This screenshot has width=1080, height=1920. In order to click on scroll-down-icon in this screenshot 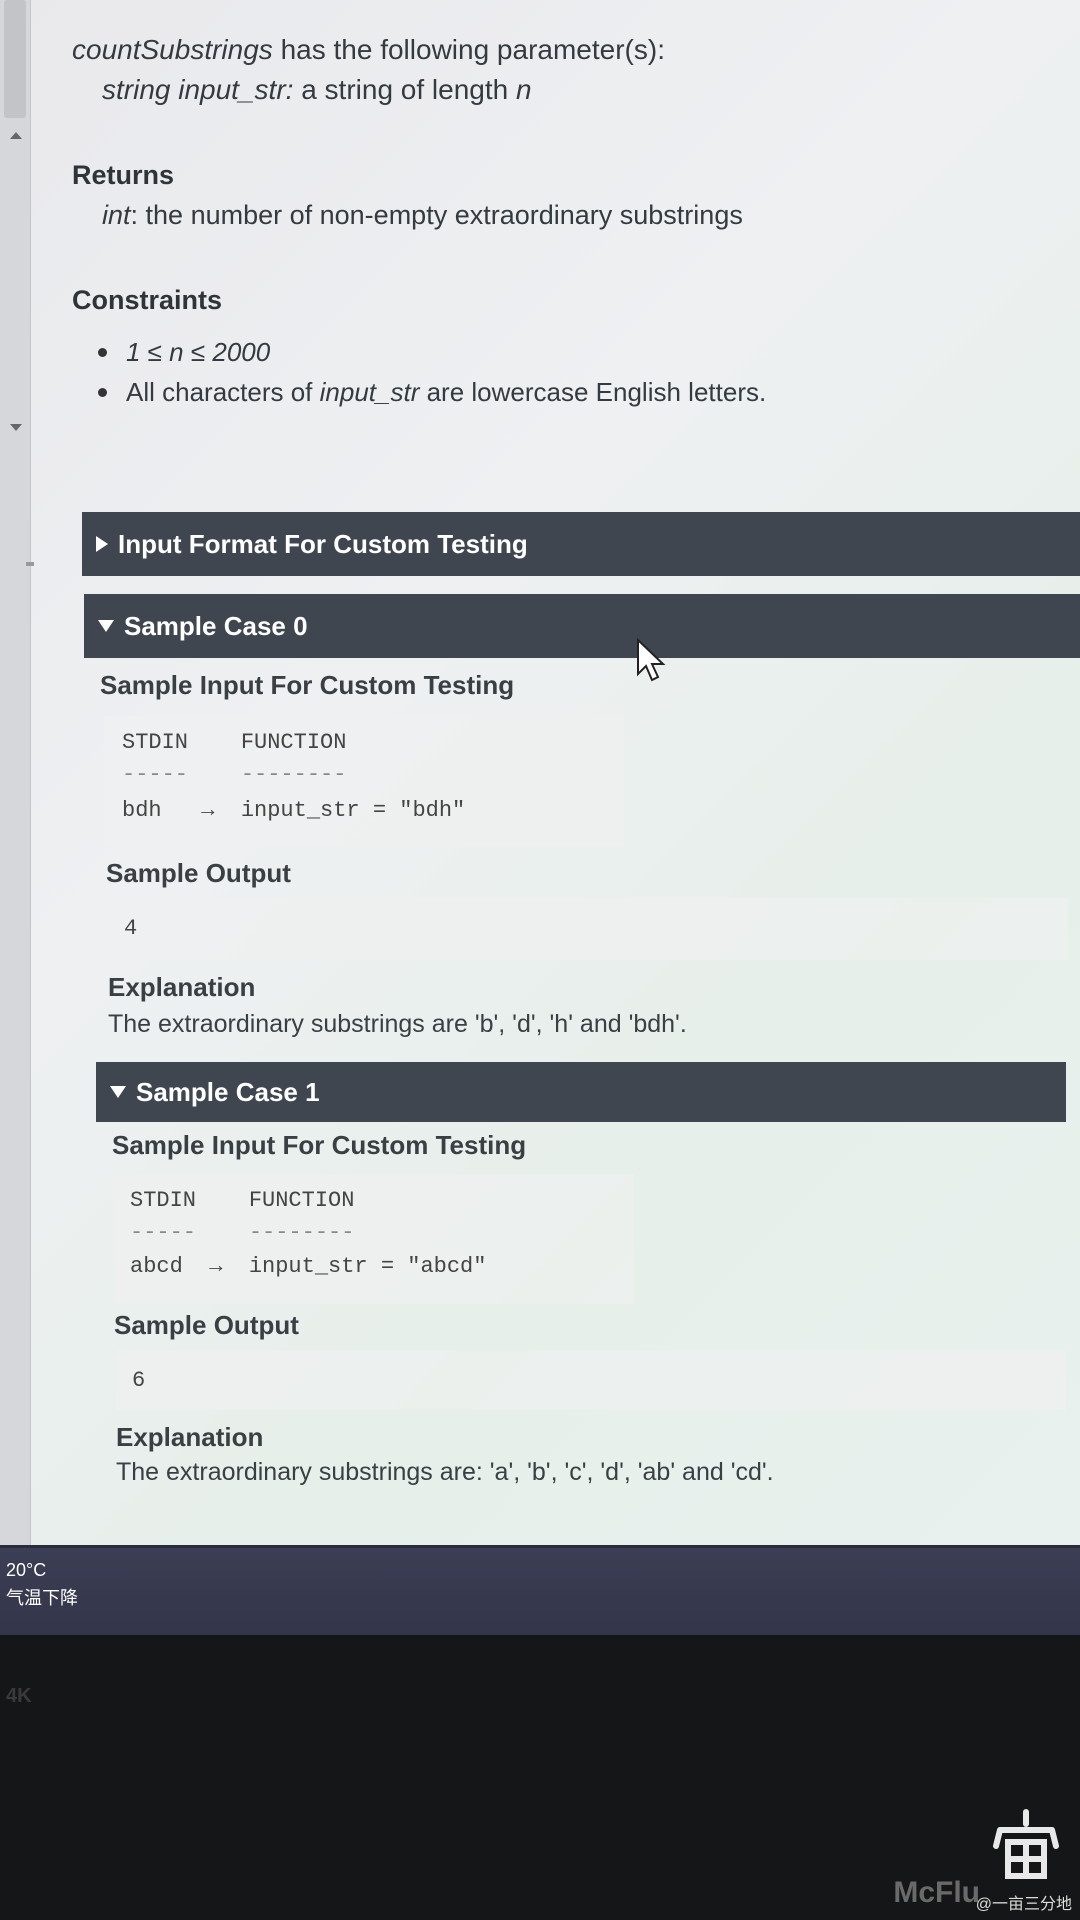, I will do `click(16, 427)`.